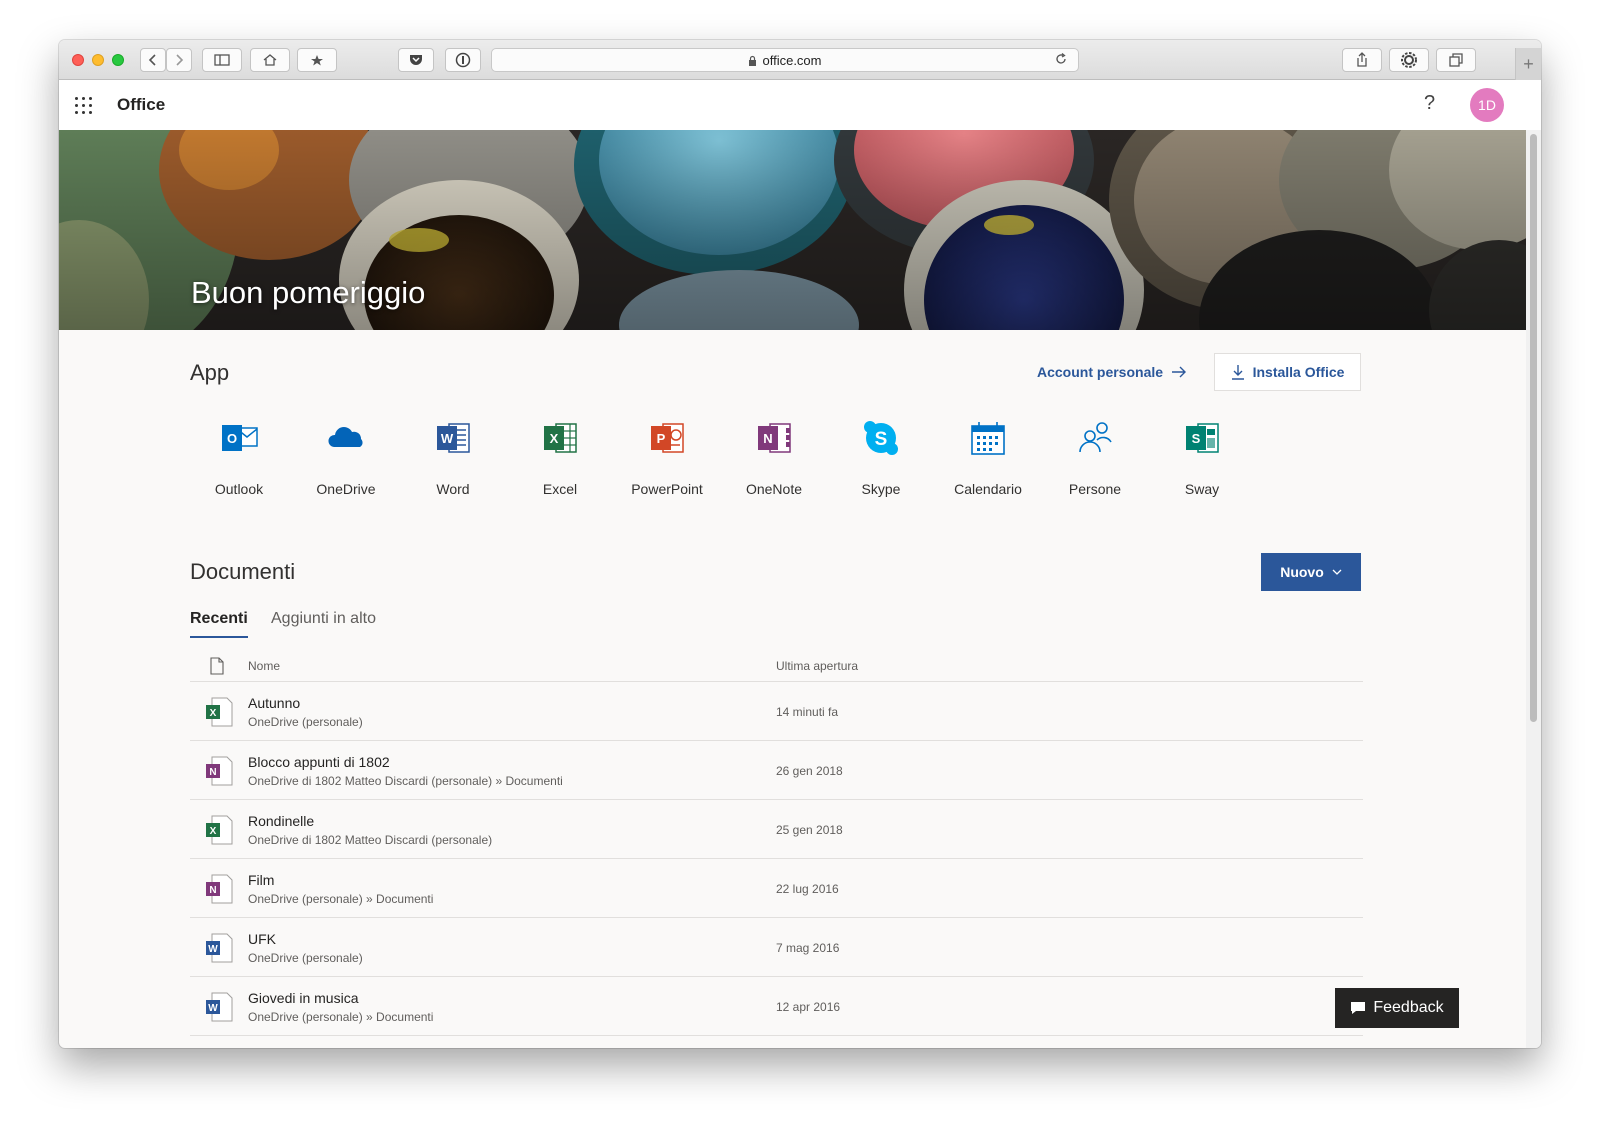 The height and width of the screenshot is (1126, 1600). What do you see at coordinates (1202, 438) in the screenshot?
I see `sway-icon: S` at bounding box center [1202, 438].